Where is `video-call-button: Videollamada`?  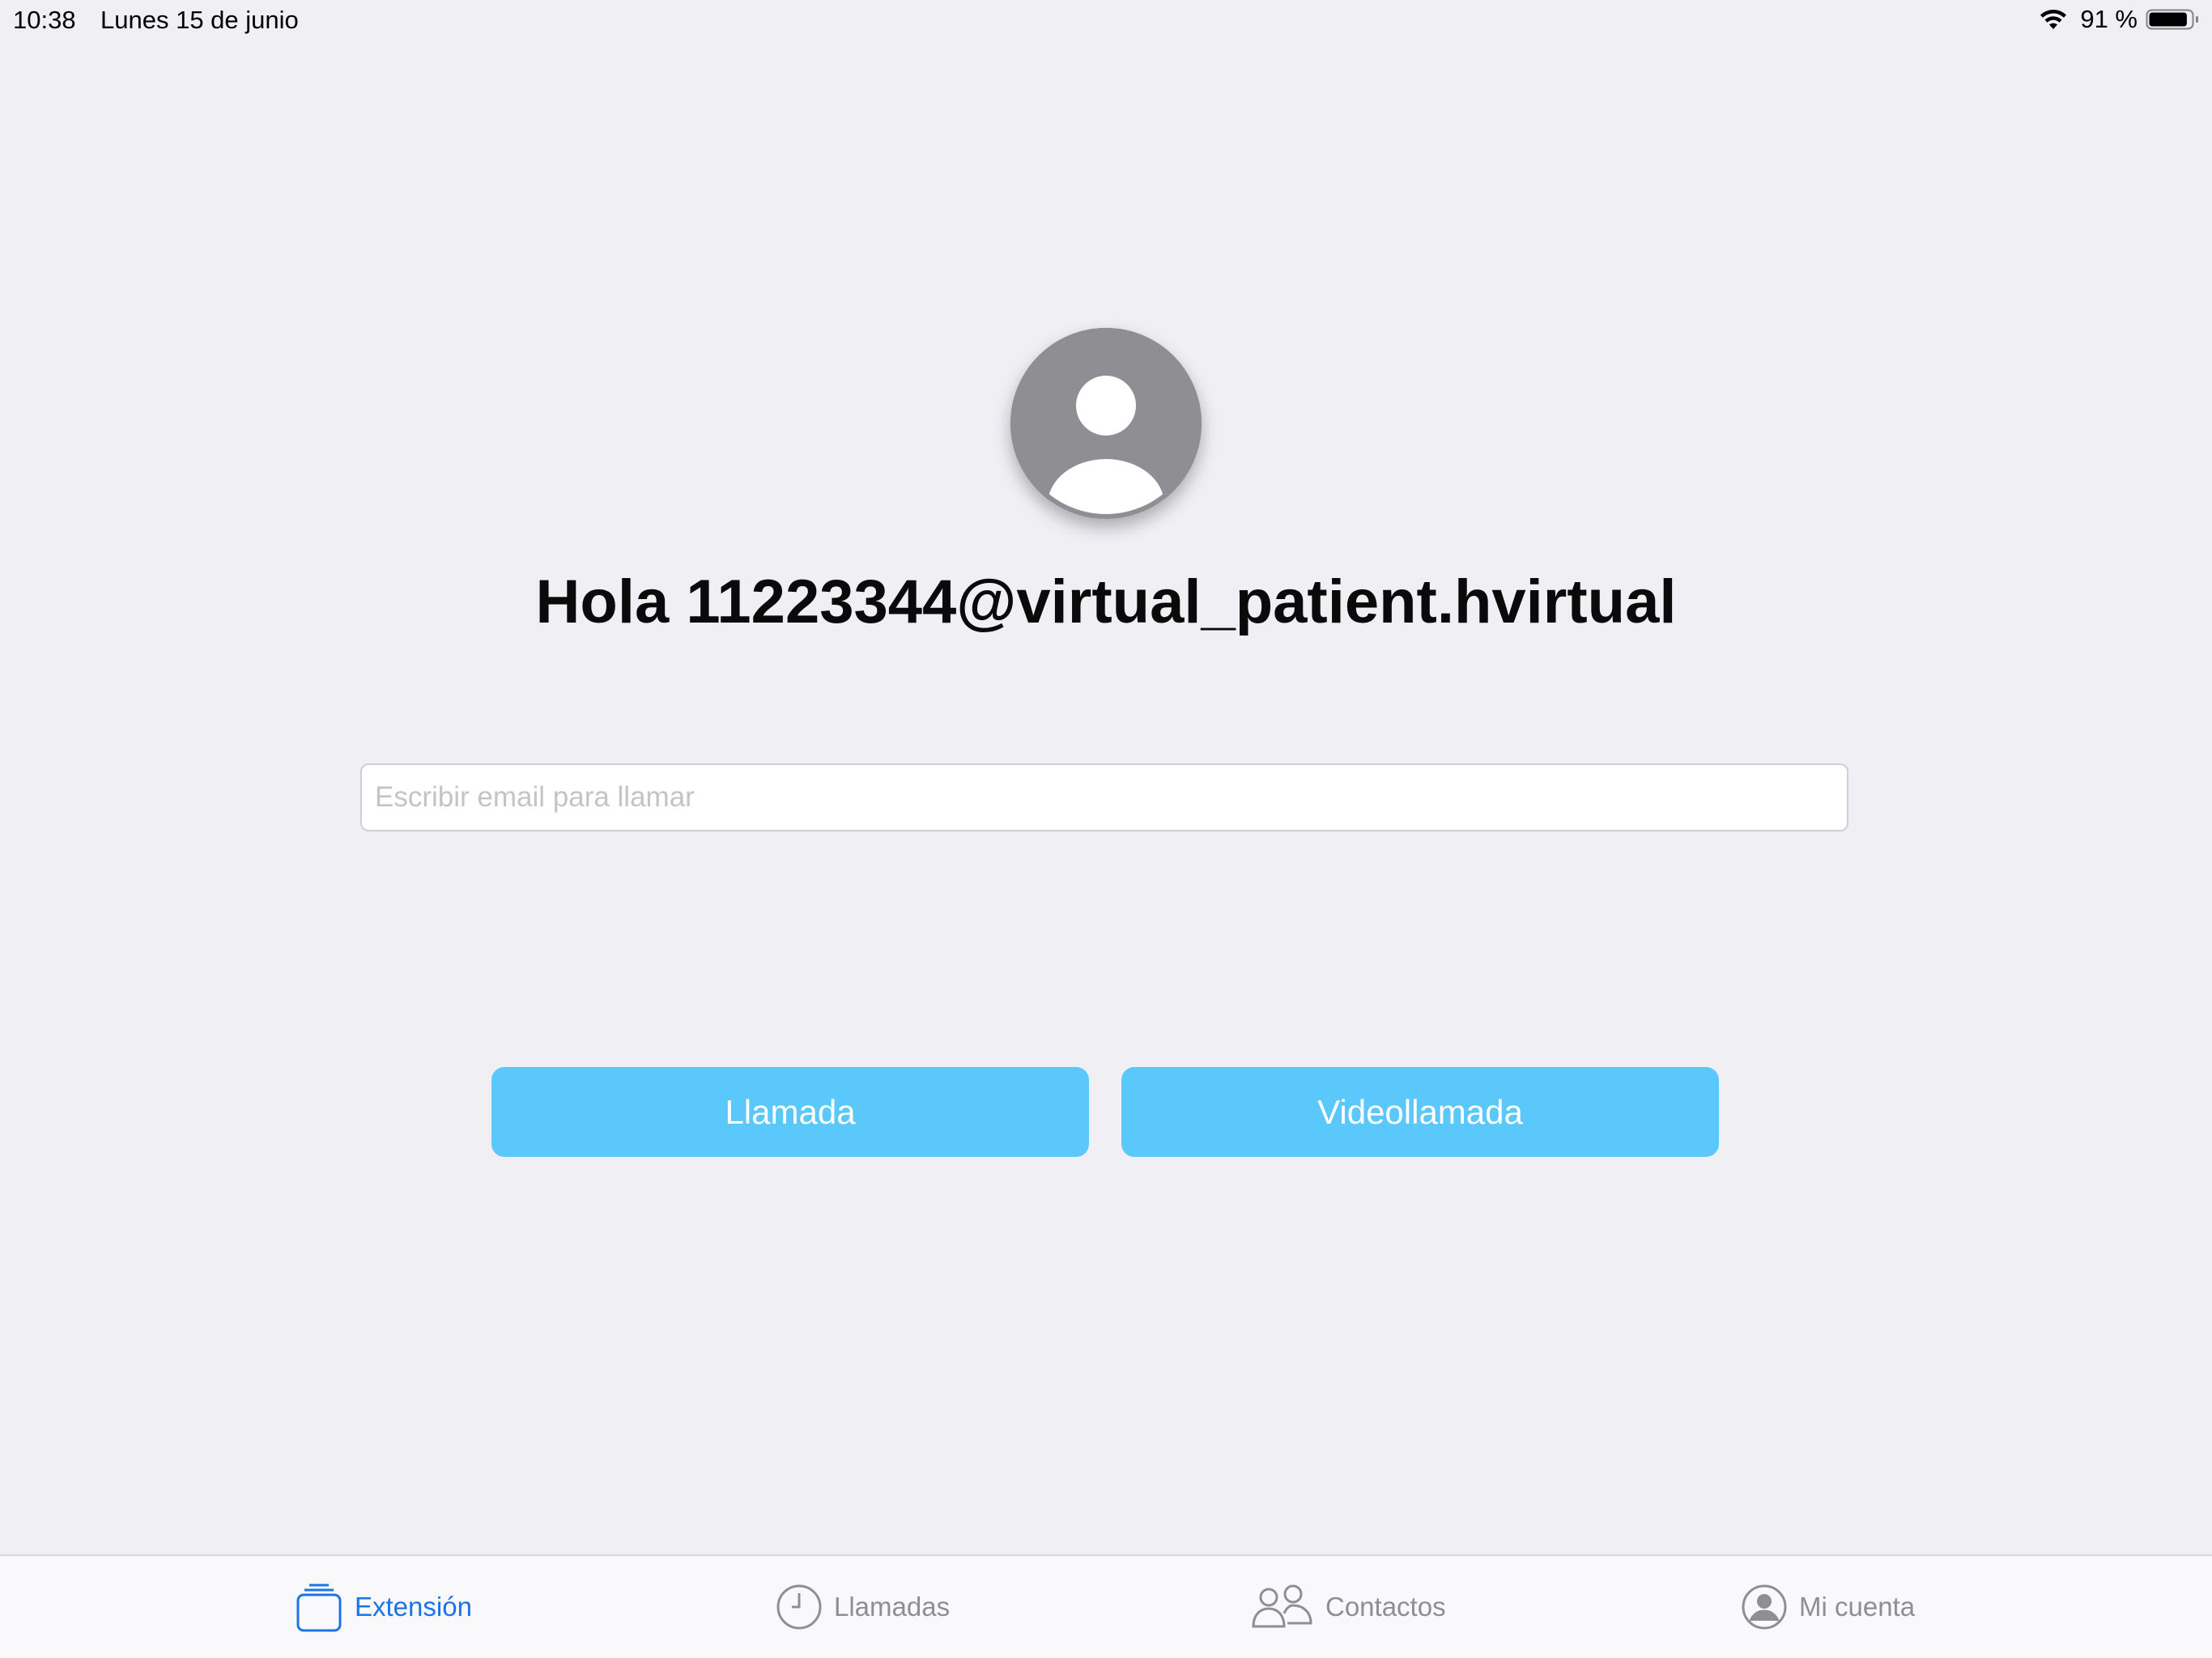
video-call-button: Videollamada is located at coordinates (1420, 1112).